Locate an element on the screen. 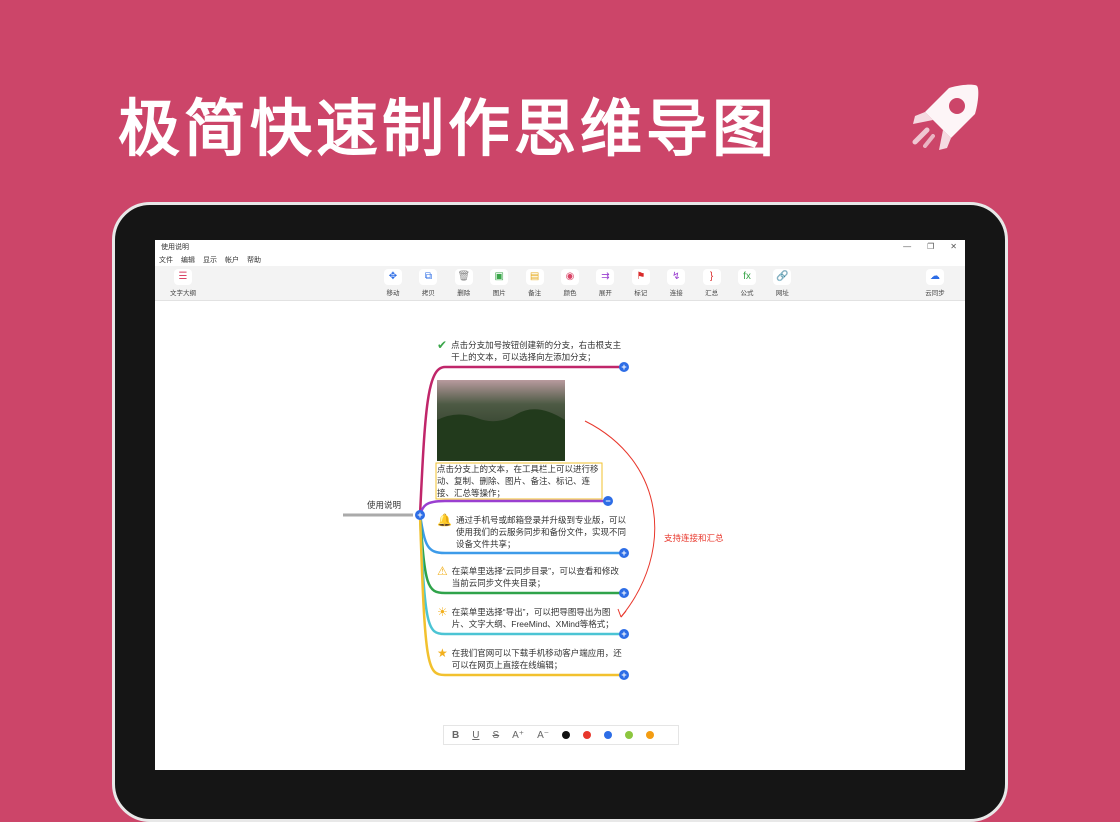  color-swatch-green is located at coordinates (629, 735).